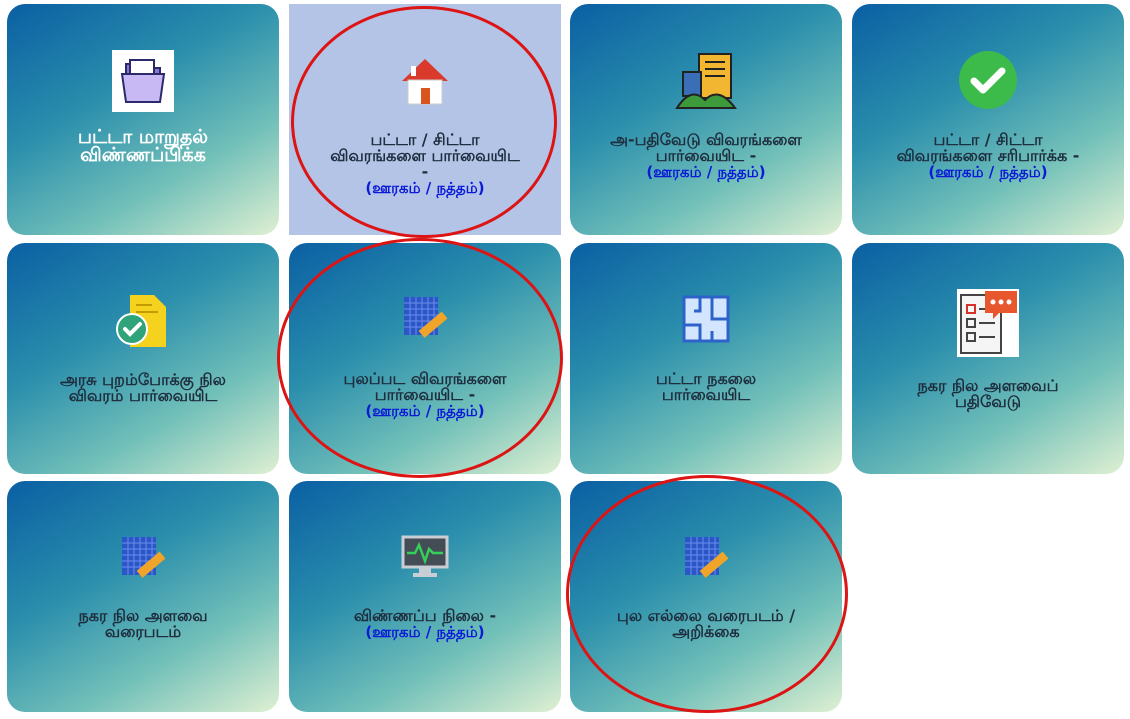 The height and width of the screenshot is (719, 1130). I want to click on tile-field-boundary-map: புல எல்லை வரைபடம் / அறிக்கை, so click(706, 596).